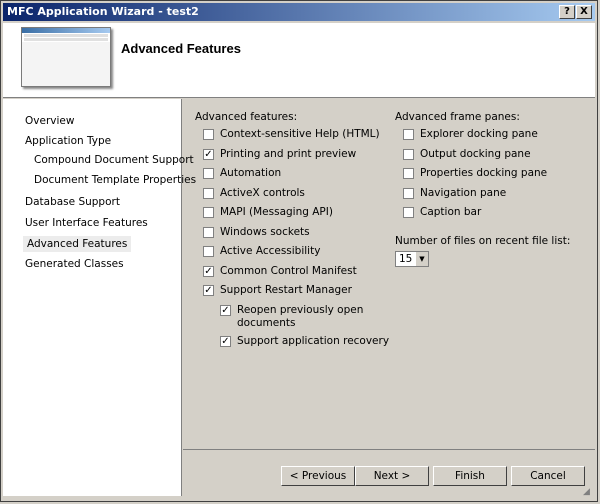  Describe the element at coordinates (66, 57) in the screenshot. I see `app-preview-image` at that location.